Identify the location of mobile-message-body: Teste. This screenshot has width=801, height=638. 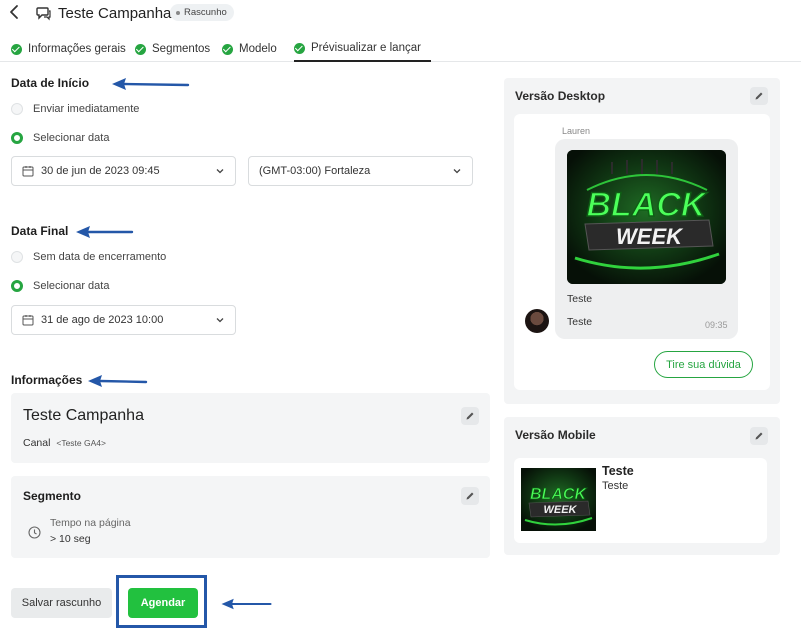
(615, 486).